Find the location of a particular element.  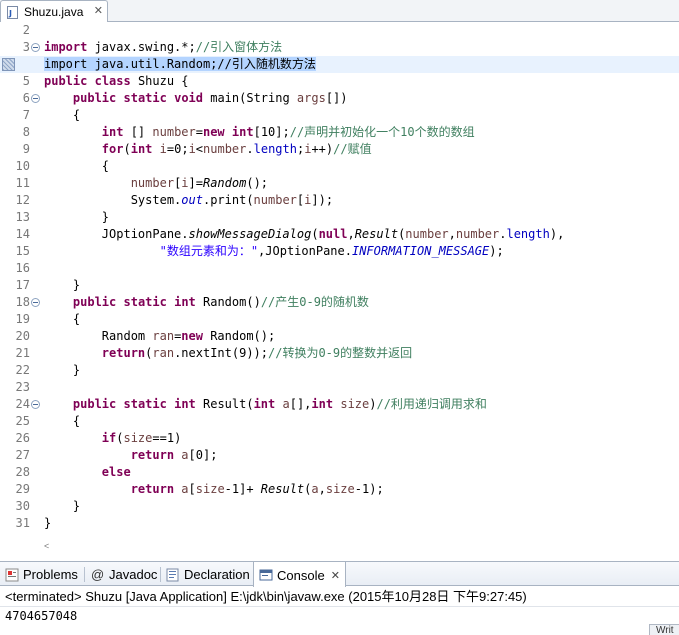

code-line: 22 } is located at coordinates (339, 370).